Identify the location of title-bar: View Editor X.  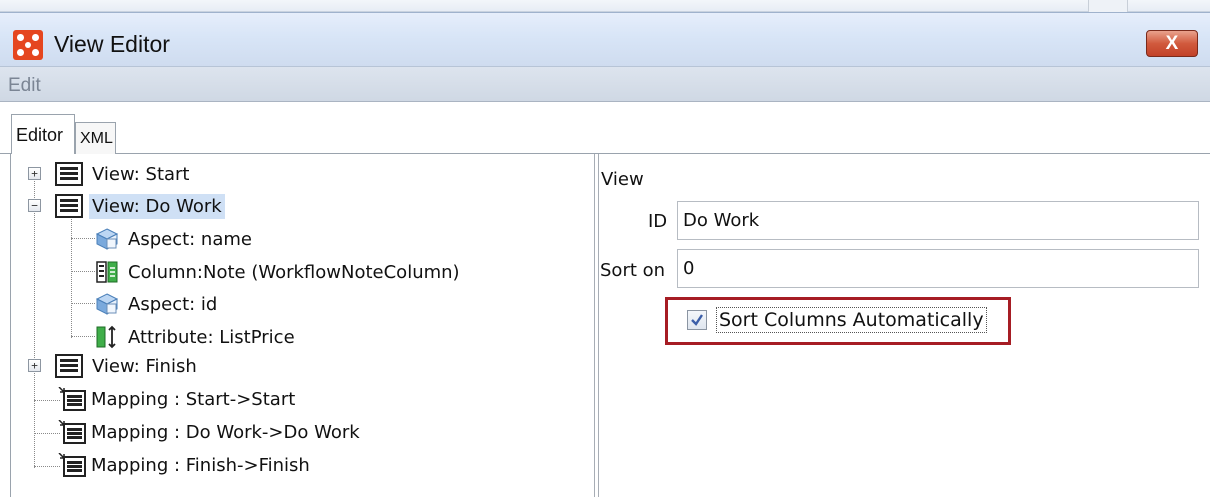
(605, 39).